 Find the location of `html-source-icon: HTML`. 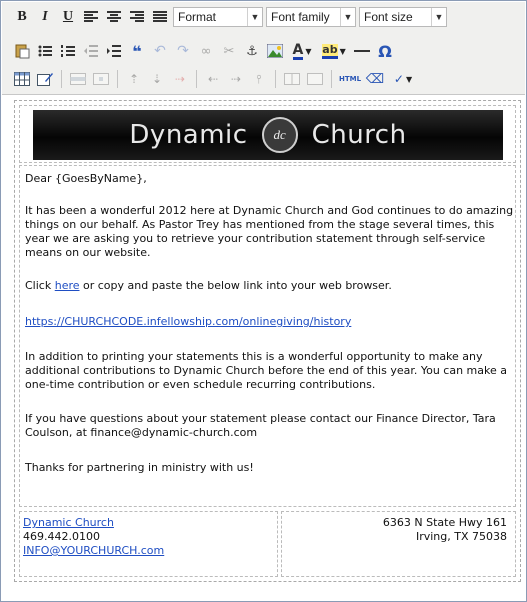

html-source-icon: HTML is located at coordinates (350, 79).